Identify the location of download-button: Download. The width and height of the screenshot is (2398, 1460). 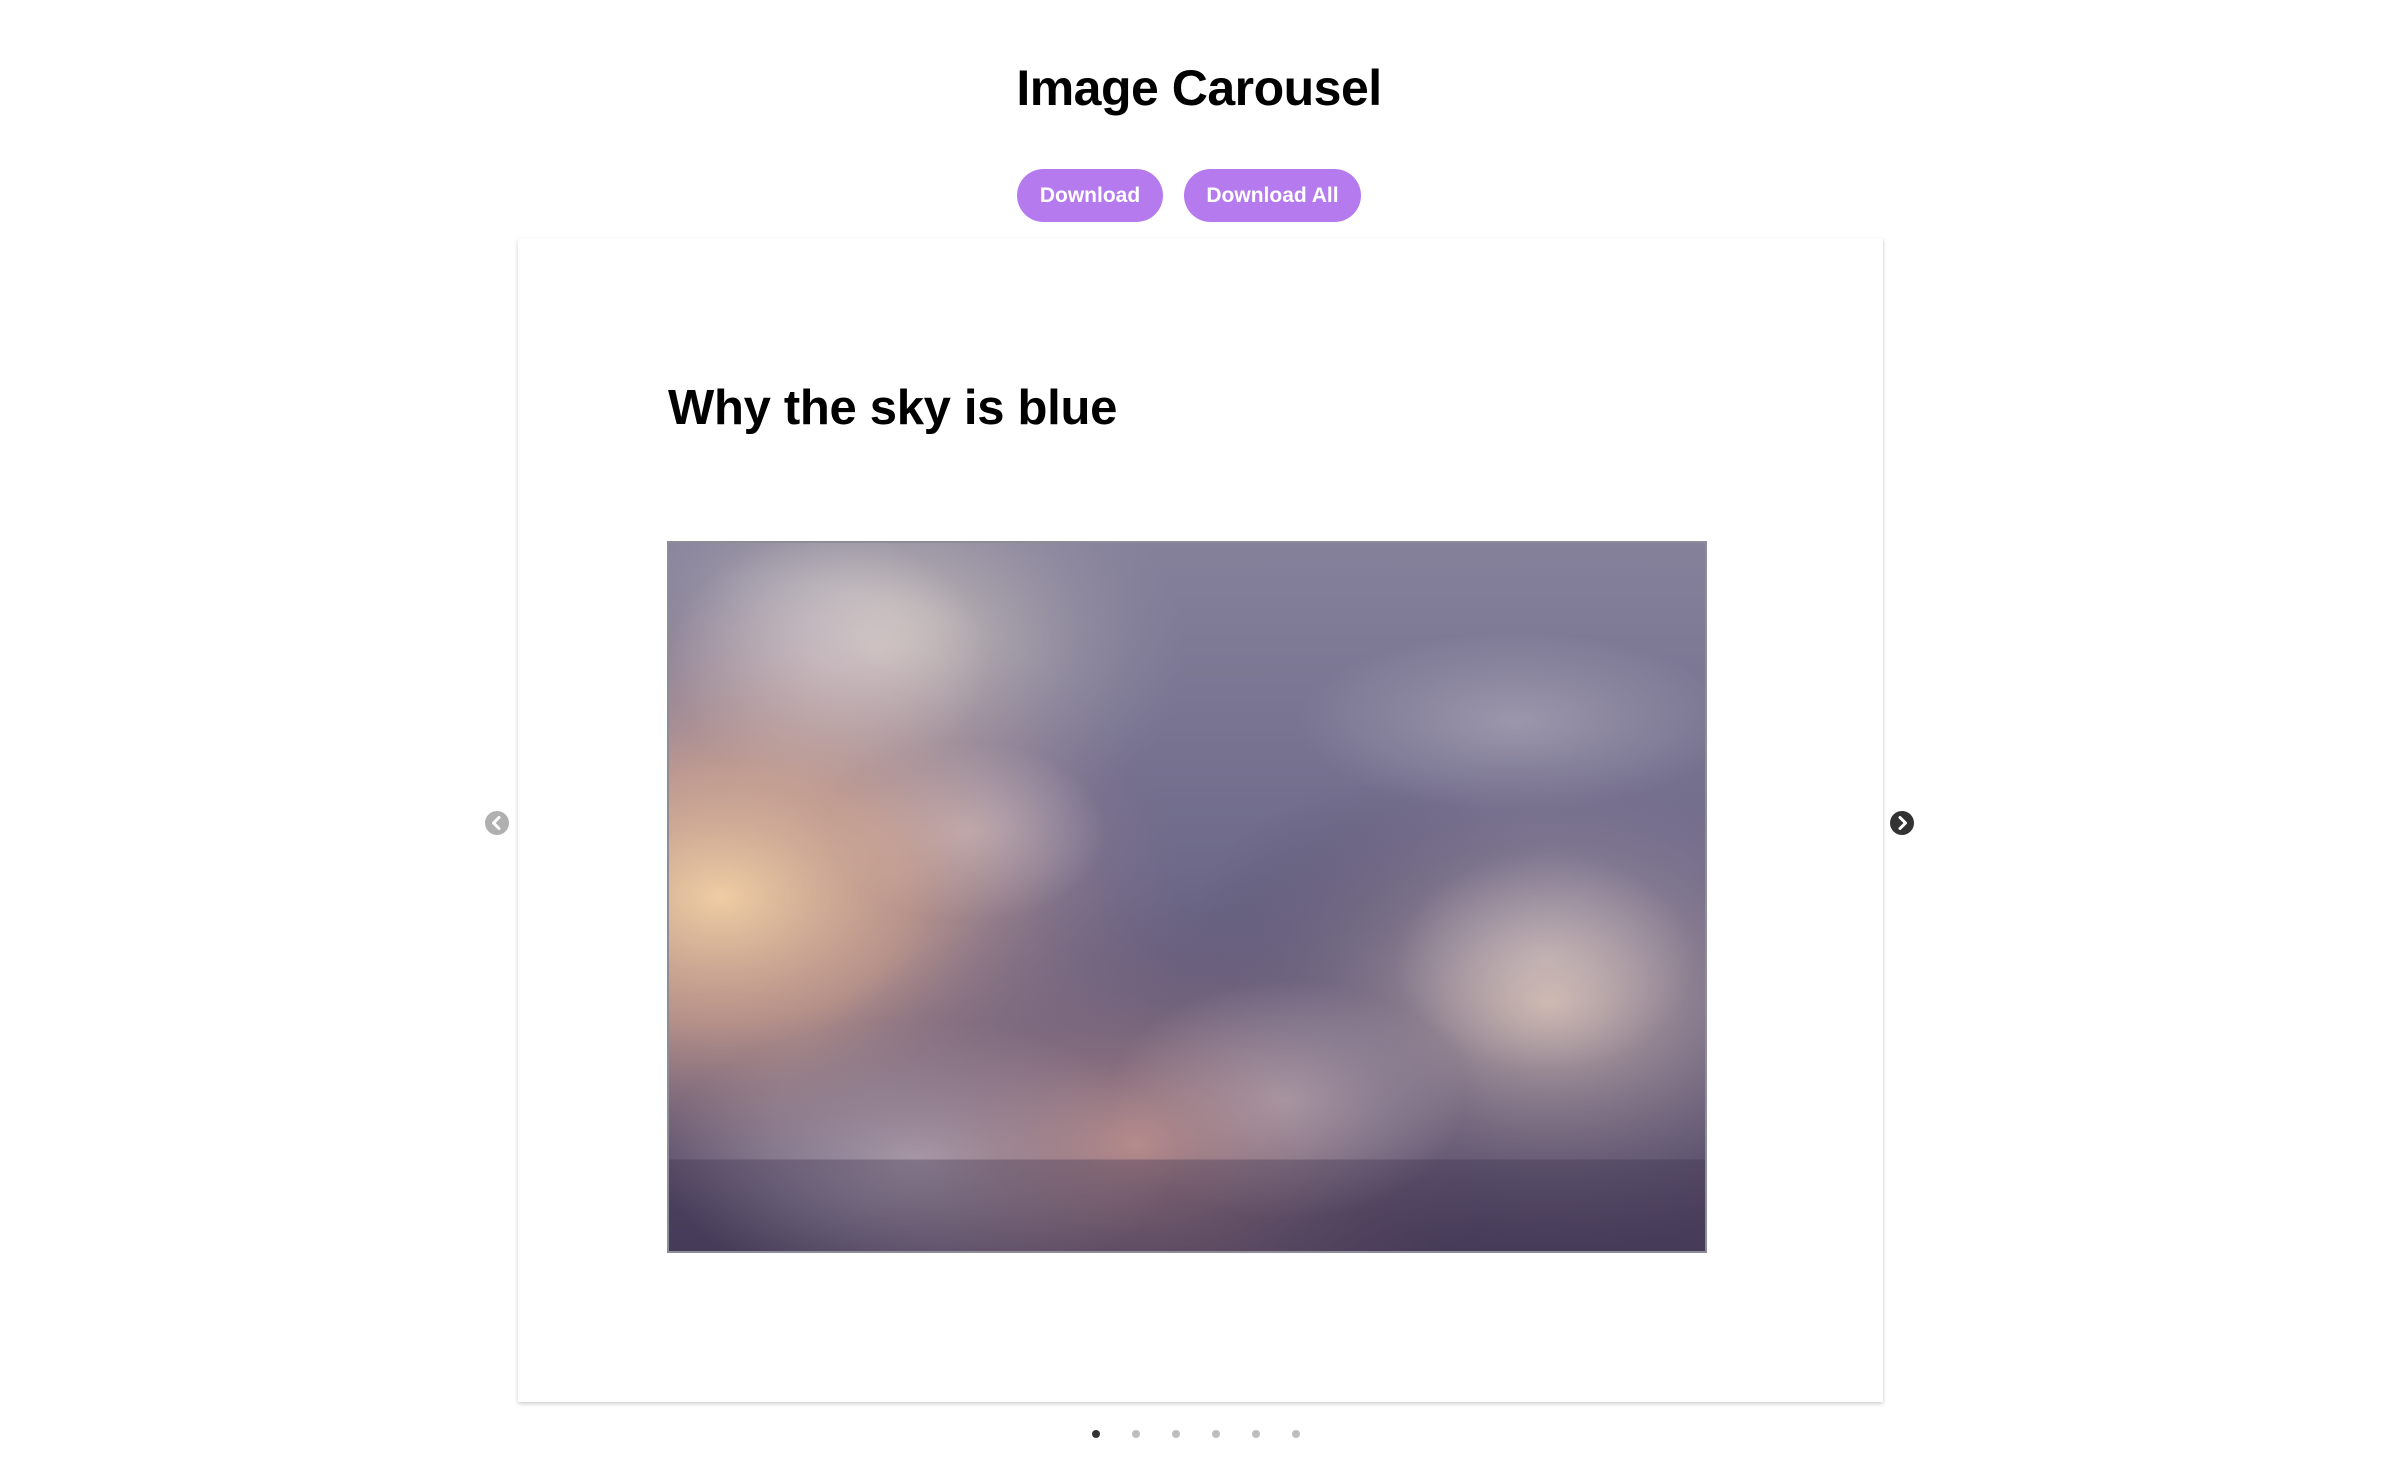
(1090, 195).